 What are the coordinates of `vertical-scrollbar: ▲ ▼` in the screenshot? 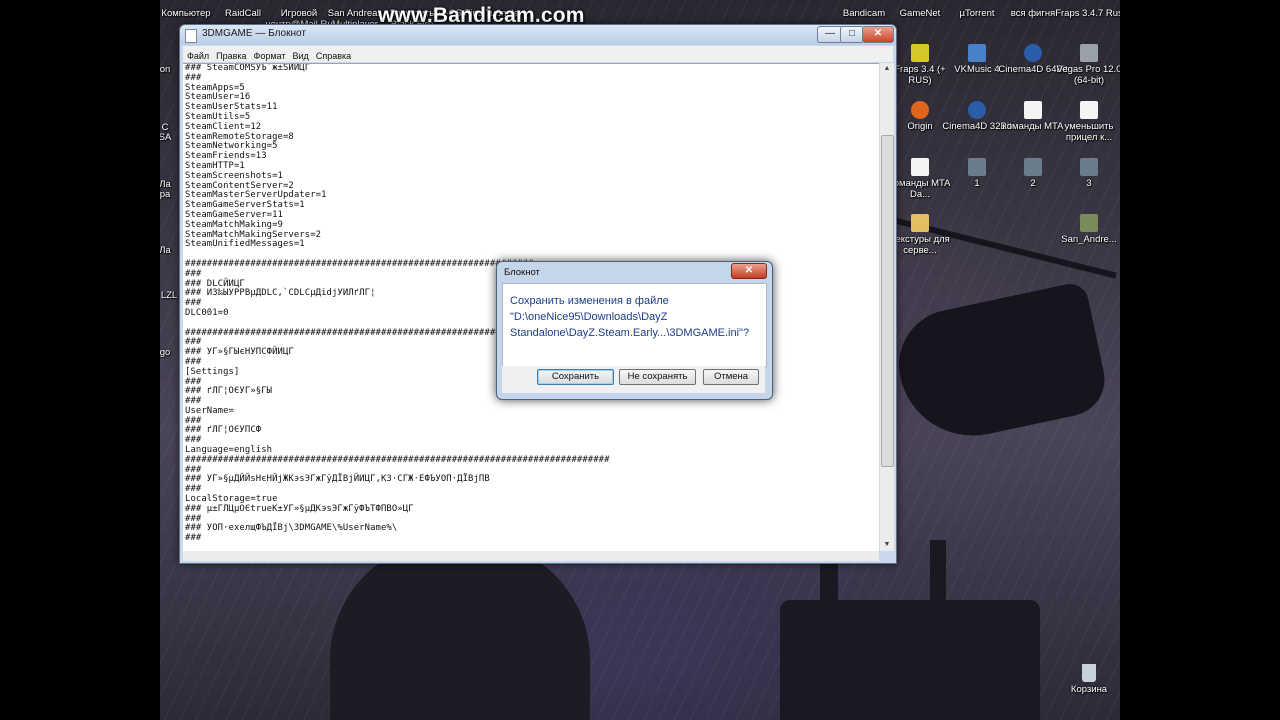 It's located at (886, 307).